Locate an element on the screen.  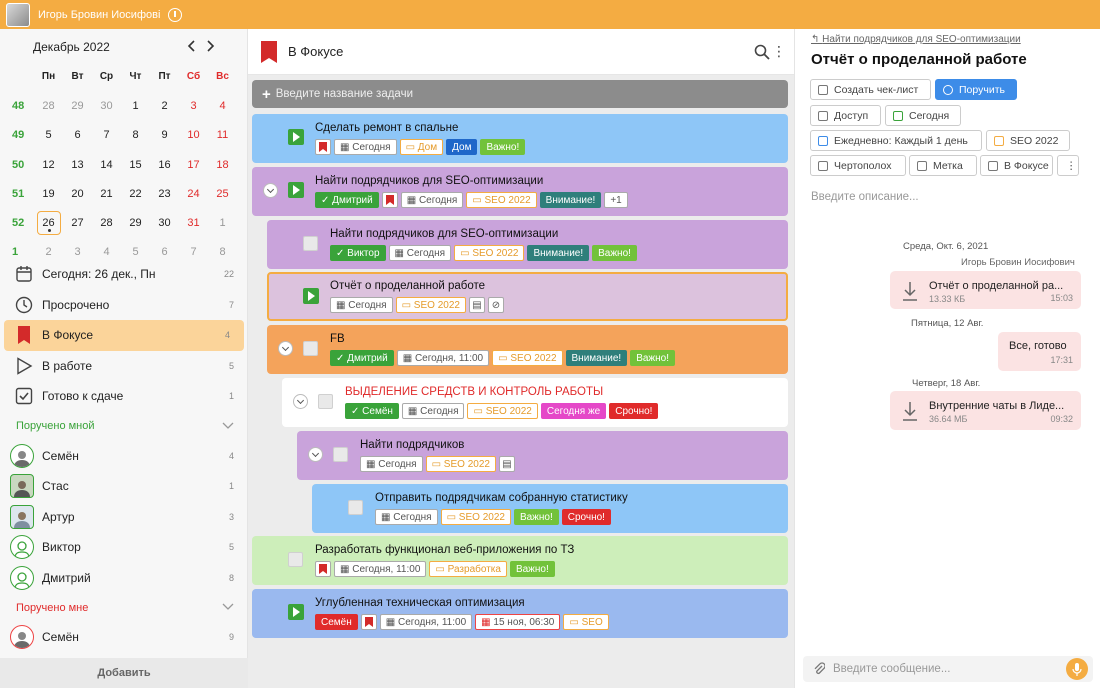
deadline-tag: ▦ 15 ноя, 06:30 is located at coordinates (518, 622).